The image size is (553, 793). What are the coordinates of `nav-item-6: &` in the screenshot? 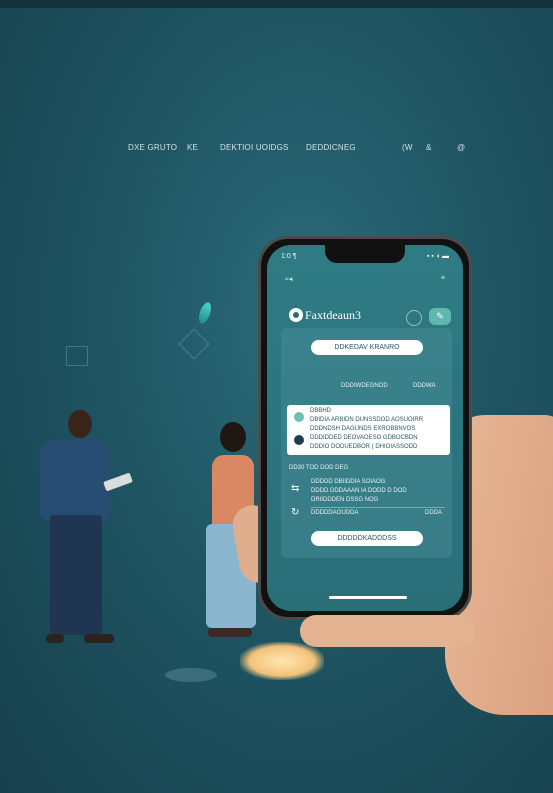 It's located at (429, 147).